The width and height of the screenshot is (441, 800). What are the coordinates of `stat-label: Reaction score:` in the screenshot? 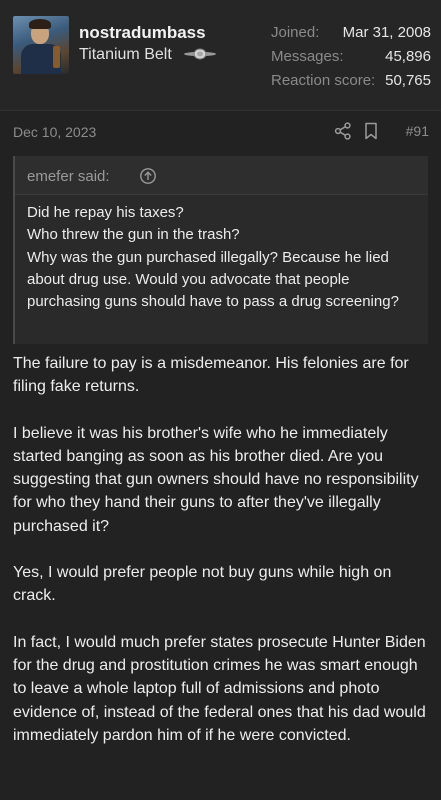 It's located at (323, 80).